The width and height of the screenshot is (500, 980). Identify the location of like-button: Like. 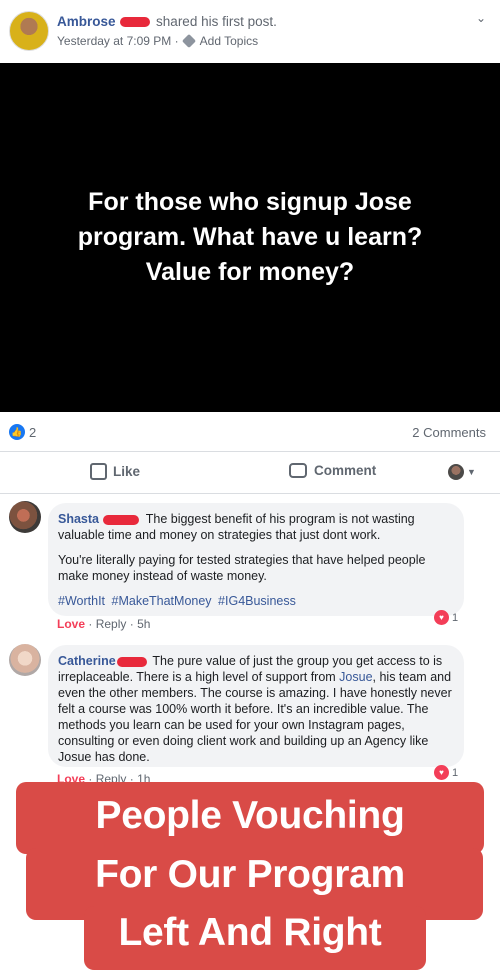
(115, 471).